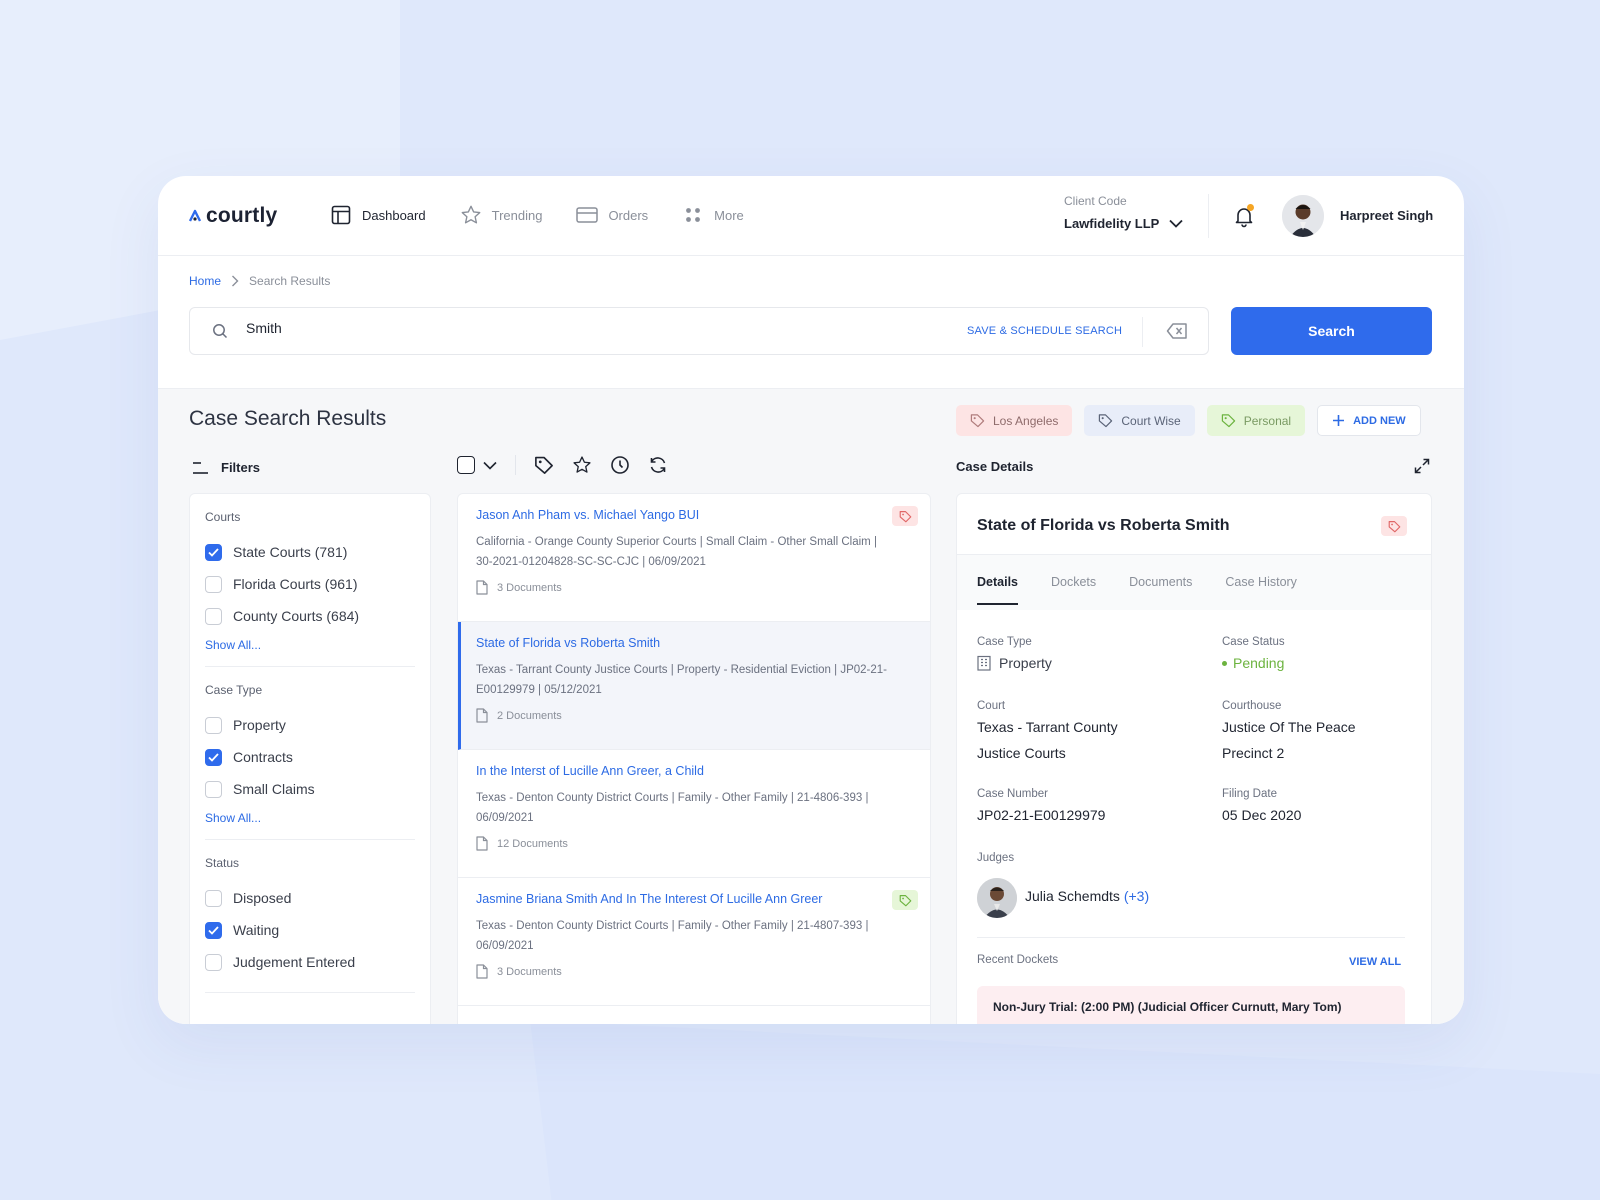 This screenshot has height=1200, width=1600. I want to click on tab-documents: Documents, so click(1160, 590).